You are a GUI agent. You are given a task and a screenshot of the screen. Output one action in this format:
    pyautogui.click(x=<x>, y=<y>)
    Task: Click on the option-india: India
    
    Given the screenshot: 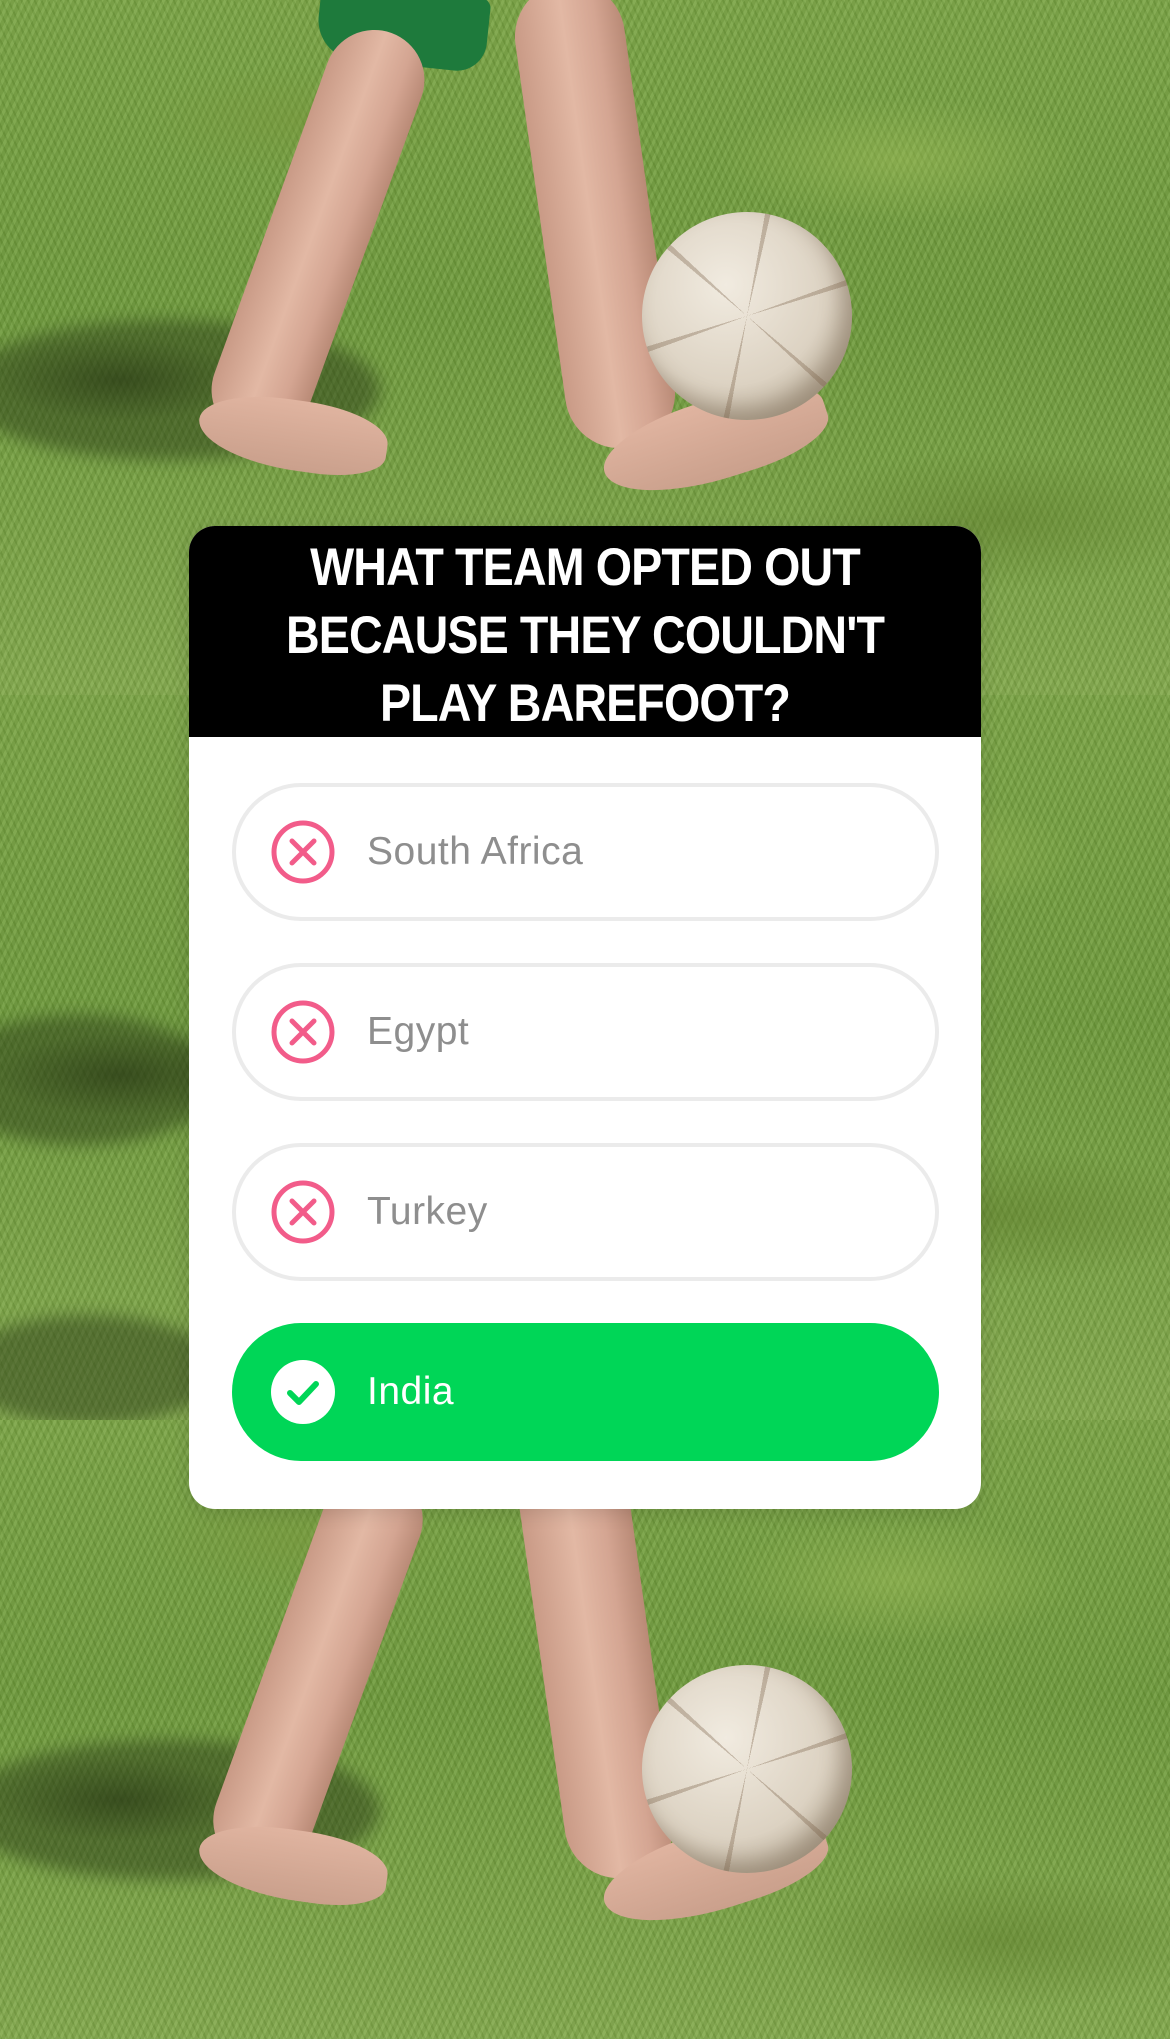 What is the action you would take?
    pyautogui.click(x=585, y=1392)
    